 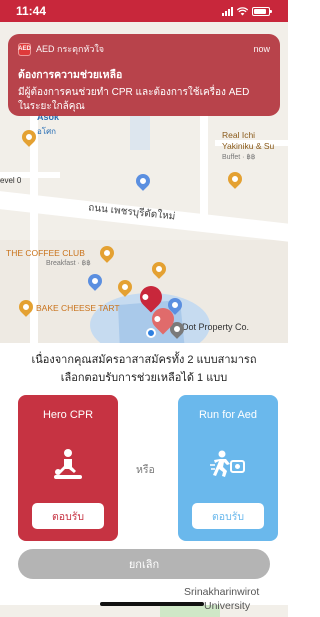 I want to click on map-label-level: evel 0, so click(x=11, y=180).